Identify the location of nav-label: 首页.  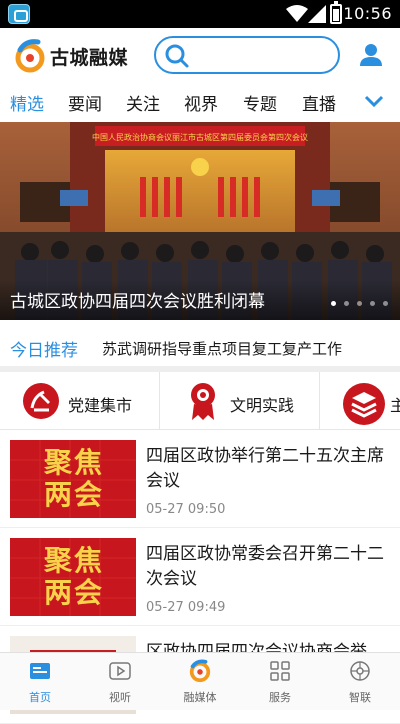
(40, 697).